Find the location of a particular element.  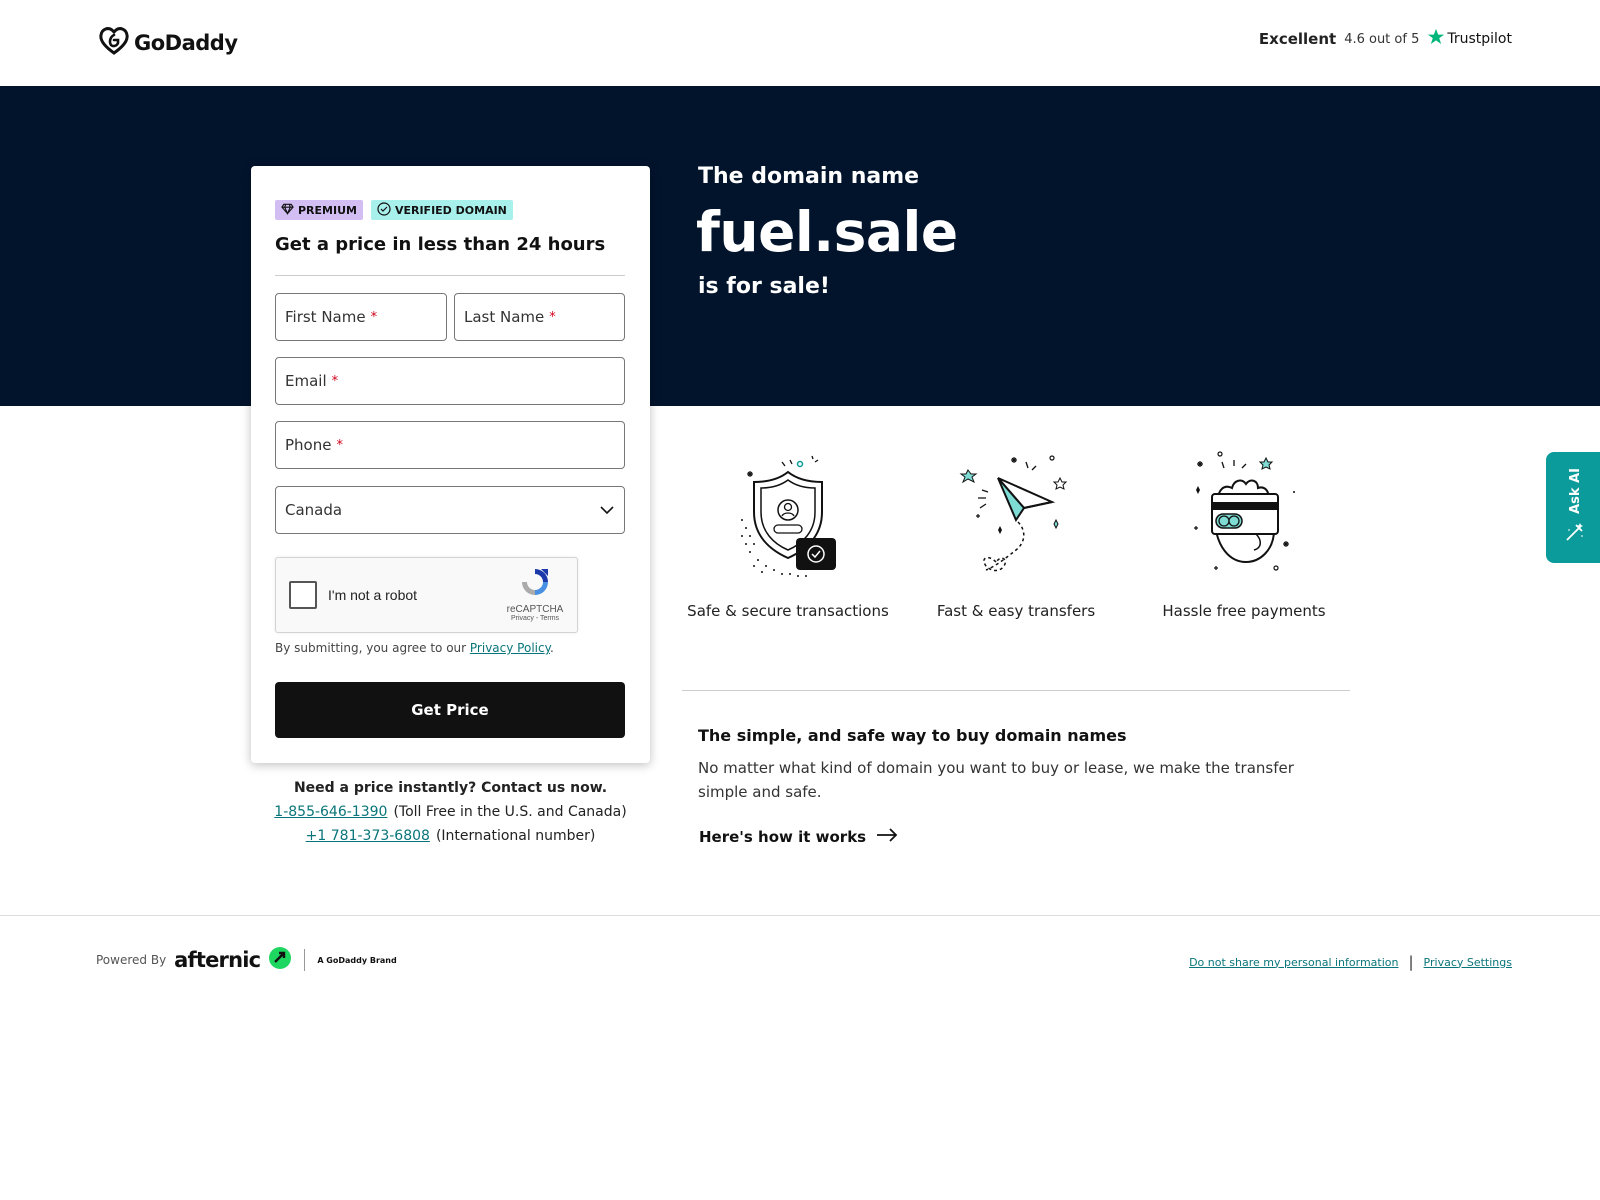

recaptcha-label: I'm not a robot is located at coordinates (373, 595).